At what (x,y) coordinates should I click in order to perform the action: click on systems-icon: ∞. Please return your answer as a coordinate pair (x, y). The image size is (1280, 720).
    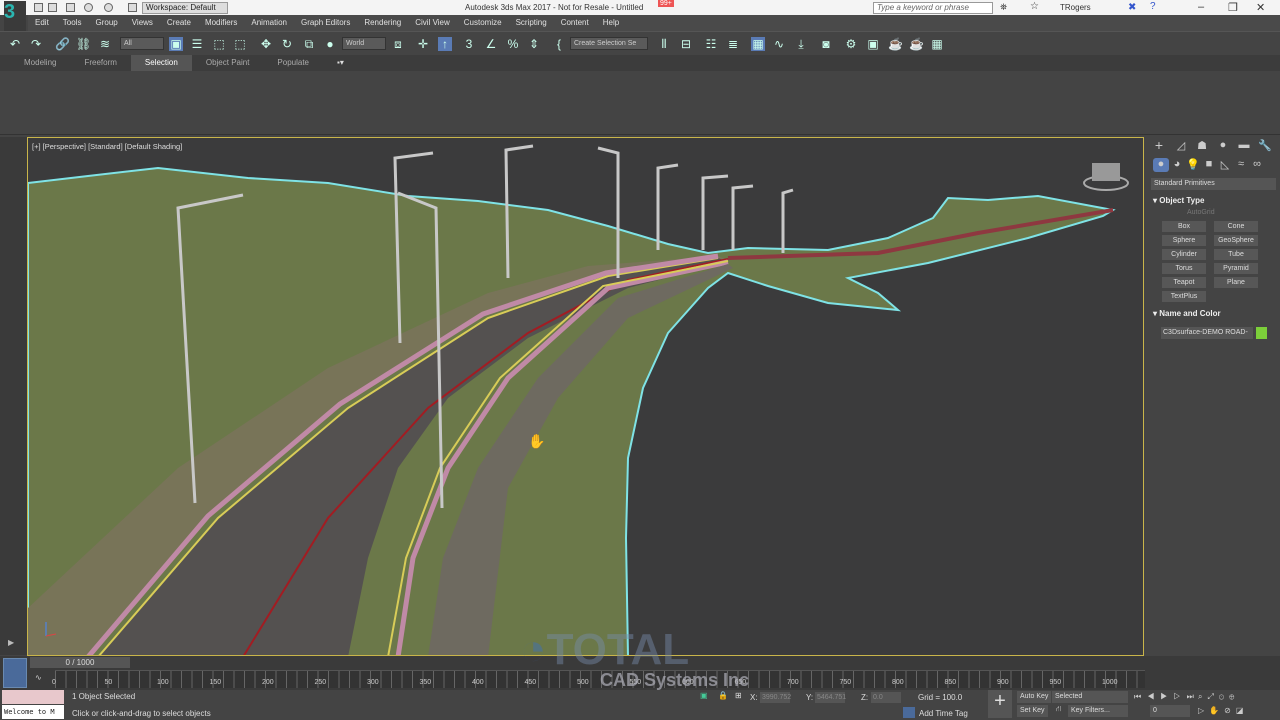
    Looking at the image, I should click on (1257, 165).